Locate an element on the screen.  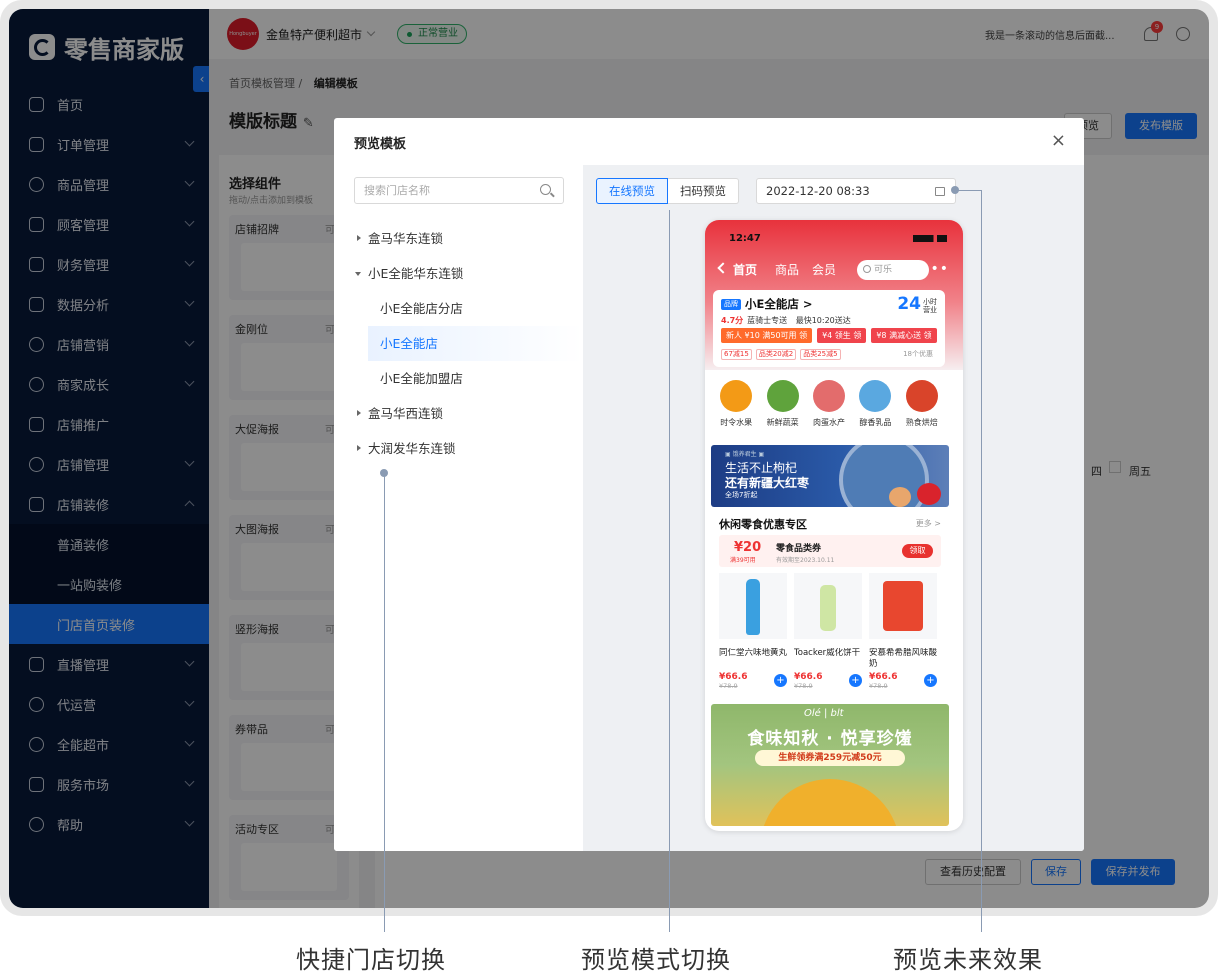
hours-label: 小时营业 is located at coordinates (930, 306).